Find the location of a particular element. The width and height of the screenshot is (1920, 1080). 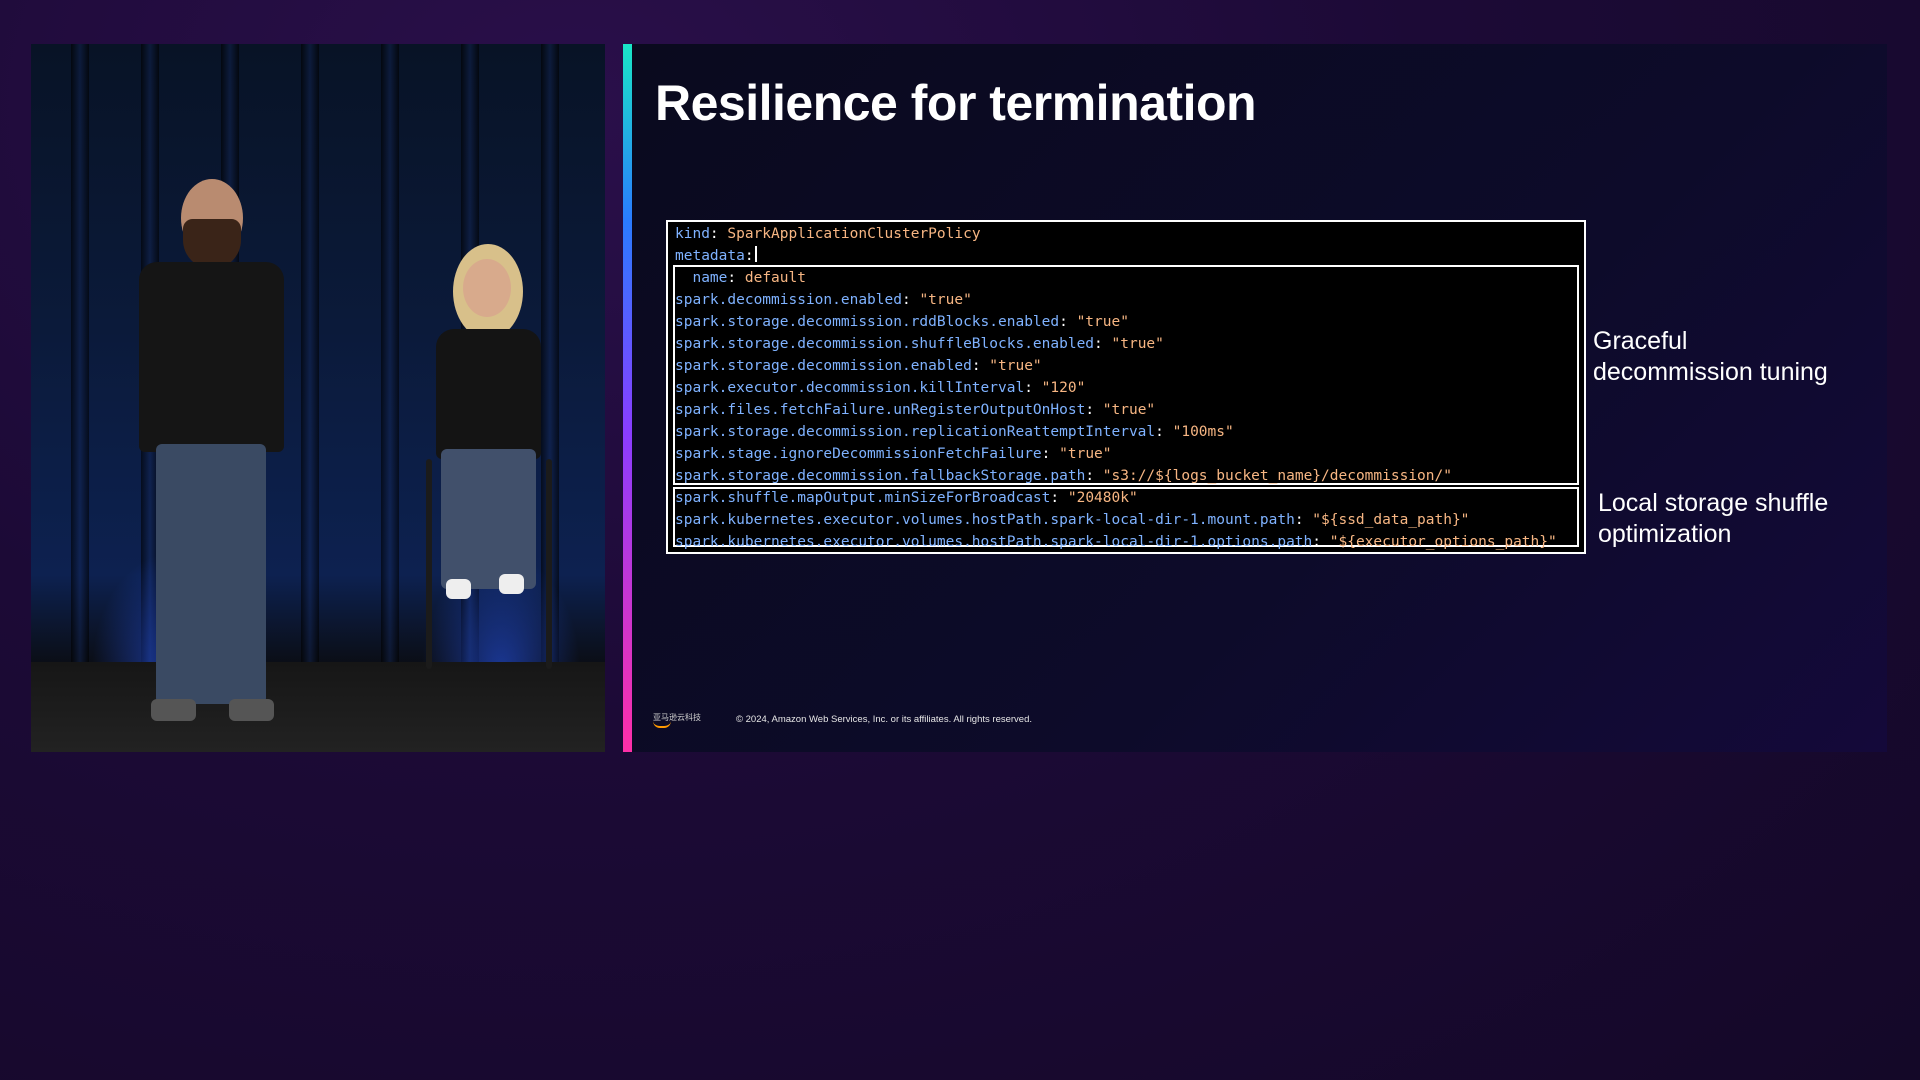

code-value: "120" is located at coordinates (1063, 388).